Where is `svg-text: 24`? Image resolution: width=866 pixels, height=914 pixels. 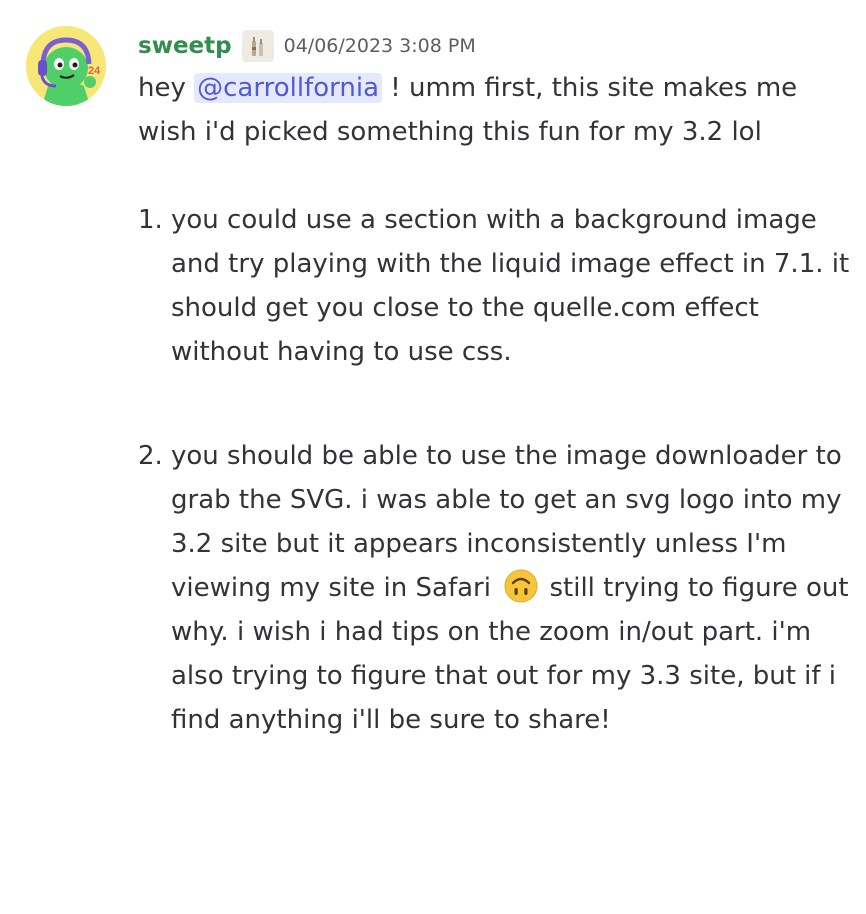
svg-text: 24 is located at coordinates (94, 71).